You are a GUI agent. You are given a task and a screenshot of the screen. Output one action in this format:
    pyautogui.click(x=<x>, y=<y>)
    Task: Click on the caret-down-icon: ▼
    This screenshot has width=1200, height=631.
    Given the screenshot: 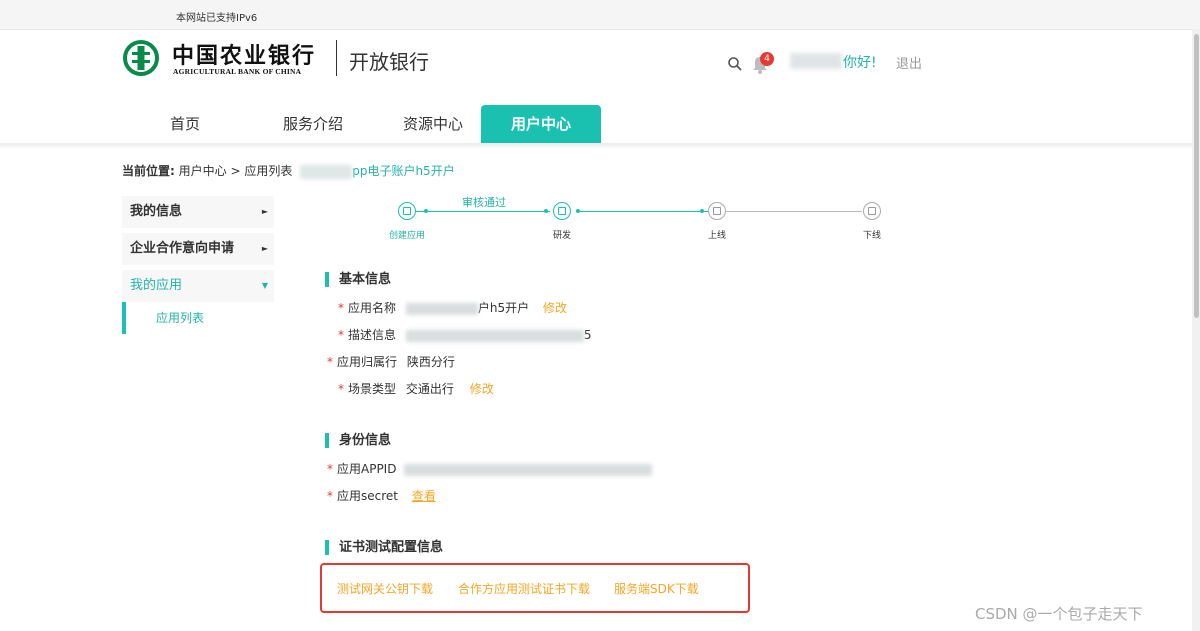 What is the action you would take?
    pyautogui.click(x=264, y=285)
    